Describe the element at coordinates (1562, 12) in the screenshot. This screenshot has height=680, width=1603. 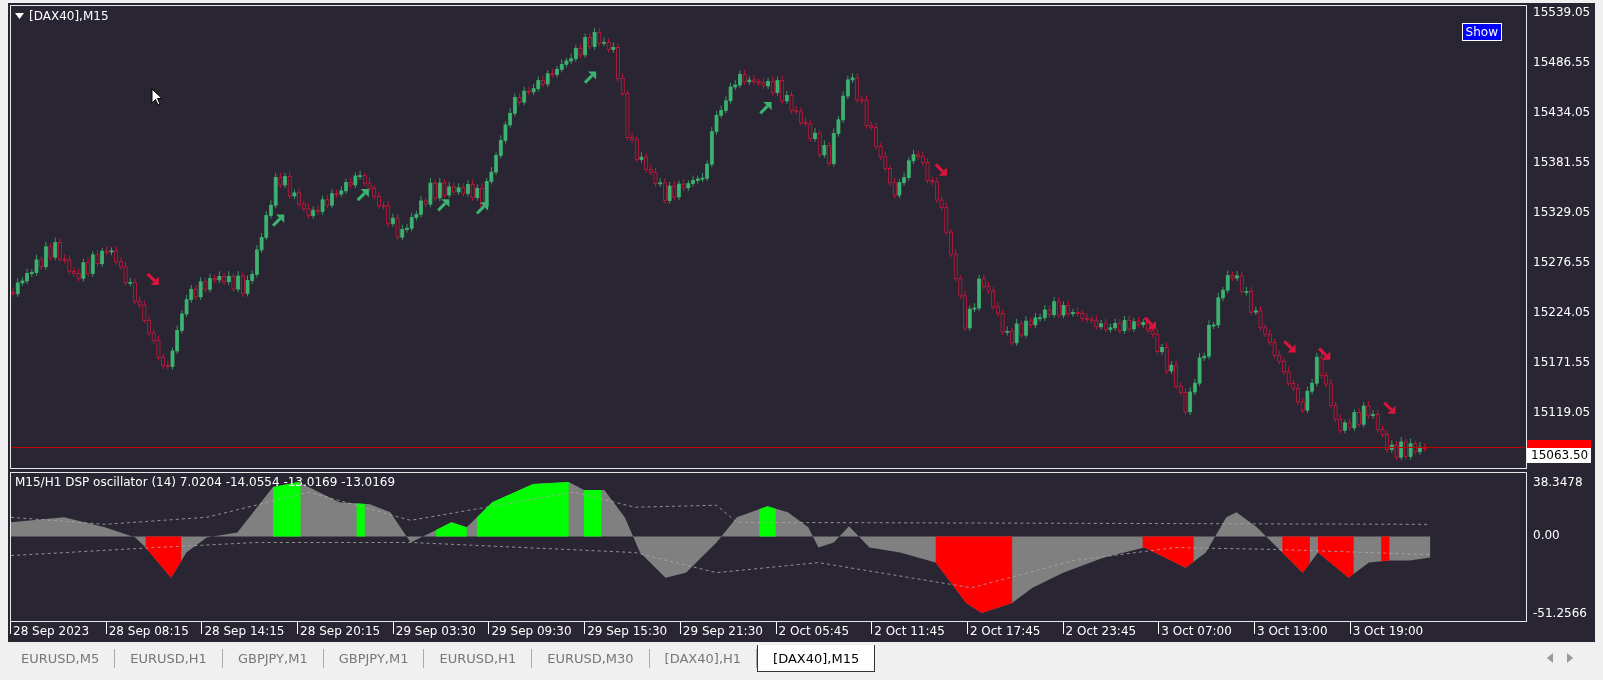
I see `price-tick-label: 15539.05` at that location.